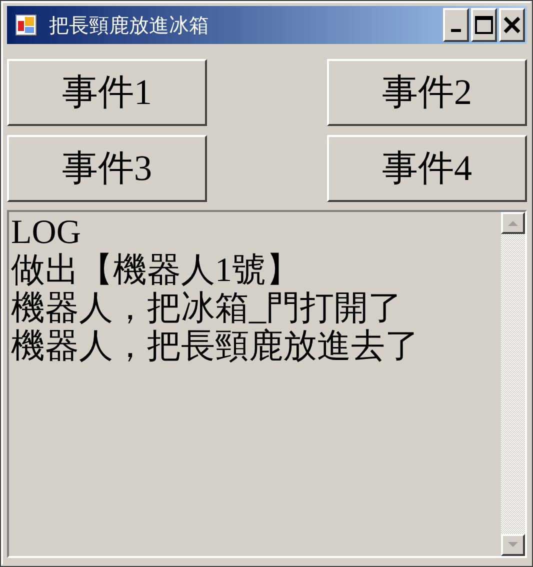 The width and height of the screenshot is (533, 567). I want to click on event-button: 事件1, so click(107, 92).